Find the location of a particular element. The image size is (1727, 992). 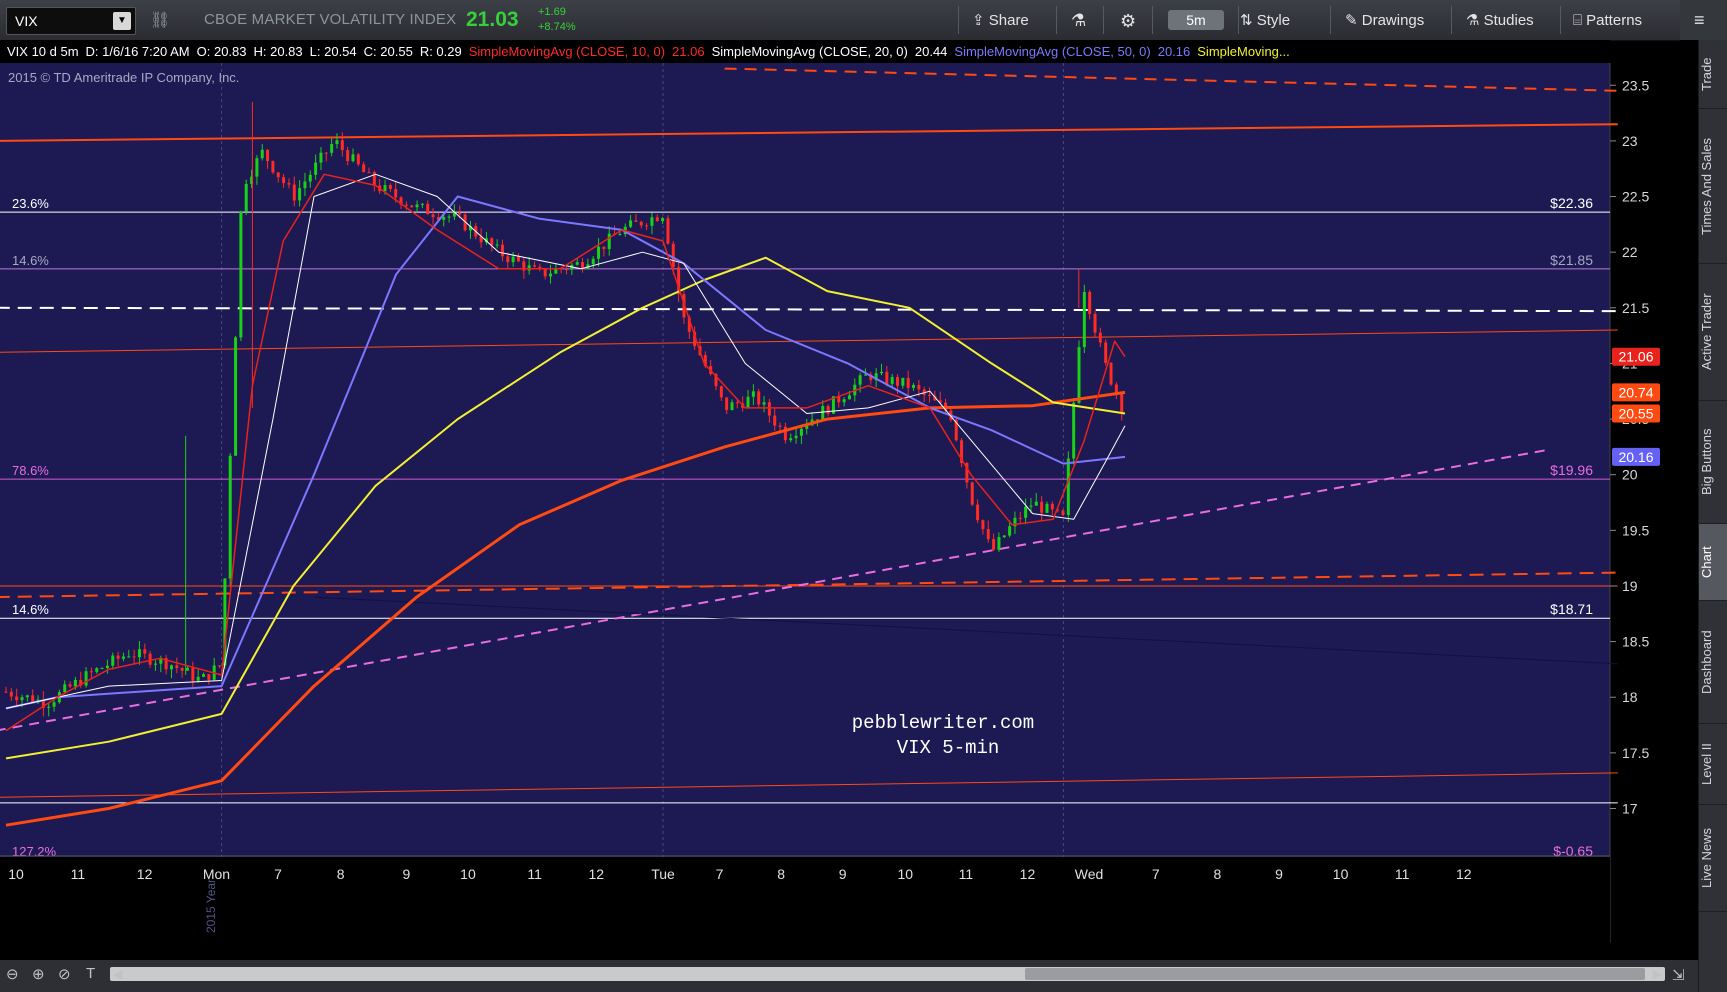

studies-button: ⚗ Studies is located at coordinates (1500, 20).